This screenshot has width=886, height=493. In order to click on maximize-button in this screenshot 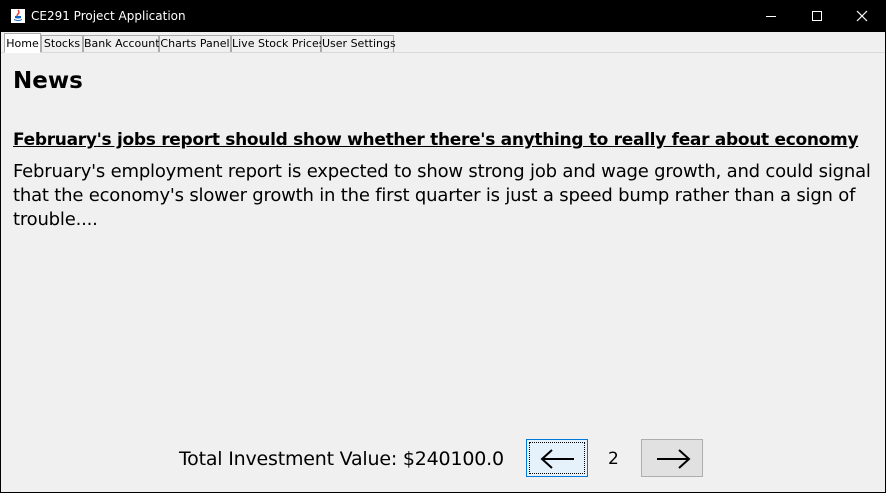, I will do `click(817, 16)`.